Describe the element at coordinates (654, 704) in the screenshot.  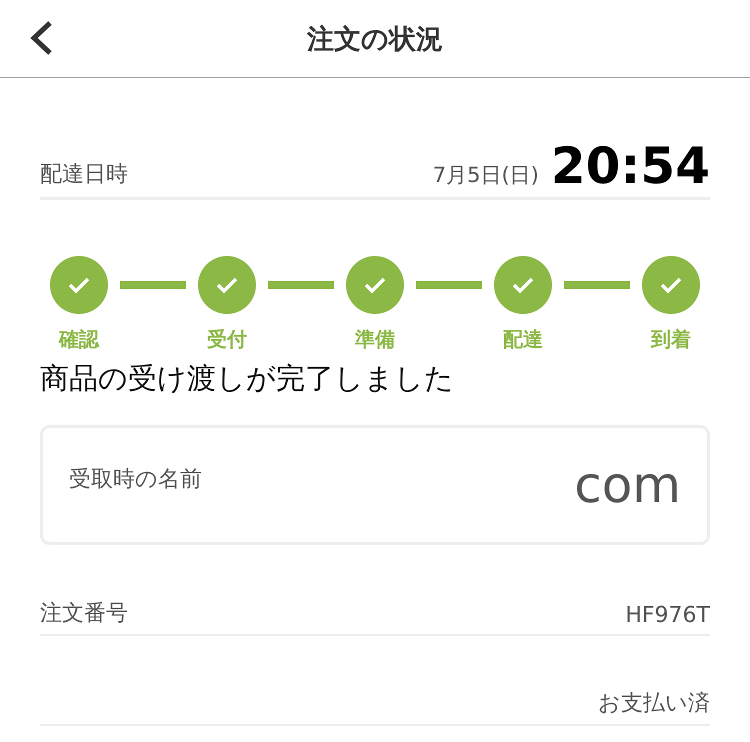
I see `payment-status: お支払い済` at that location.